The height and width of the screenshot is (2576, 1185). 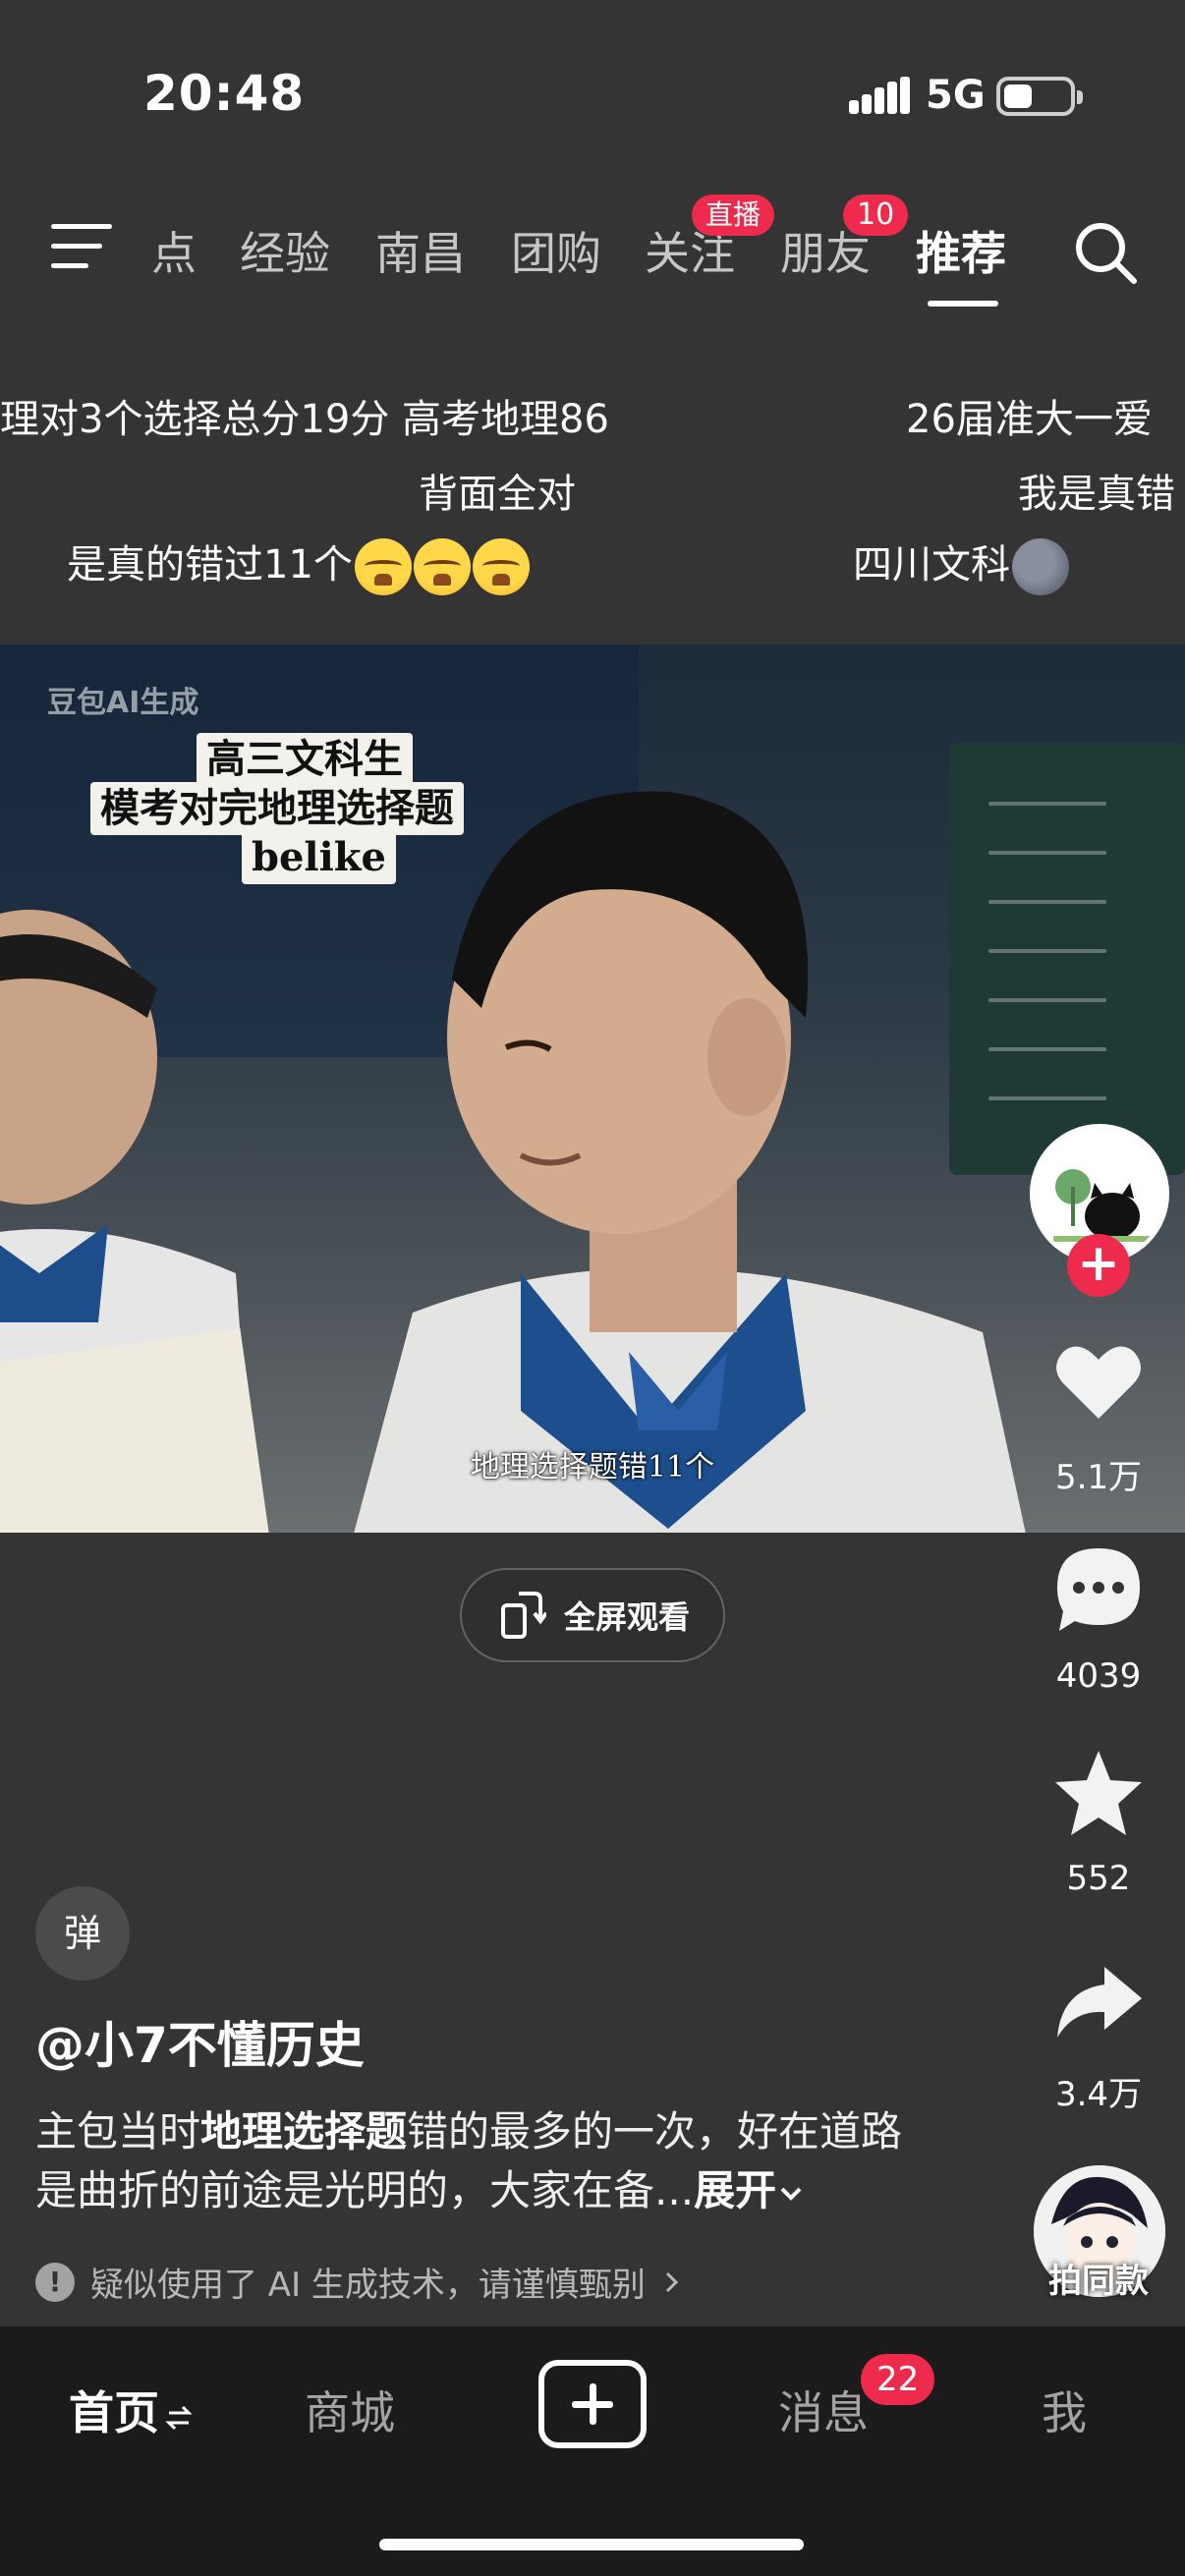 What do you see at coordinates (135, 1221) in the screenshot?
I see `student-left-figure` at bounding box center [135, 1221].